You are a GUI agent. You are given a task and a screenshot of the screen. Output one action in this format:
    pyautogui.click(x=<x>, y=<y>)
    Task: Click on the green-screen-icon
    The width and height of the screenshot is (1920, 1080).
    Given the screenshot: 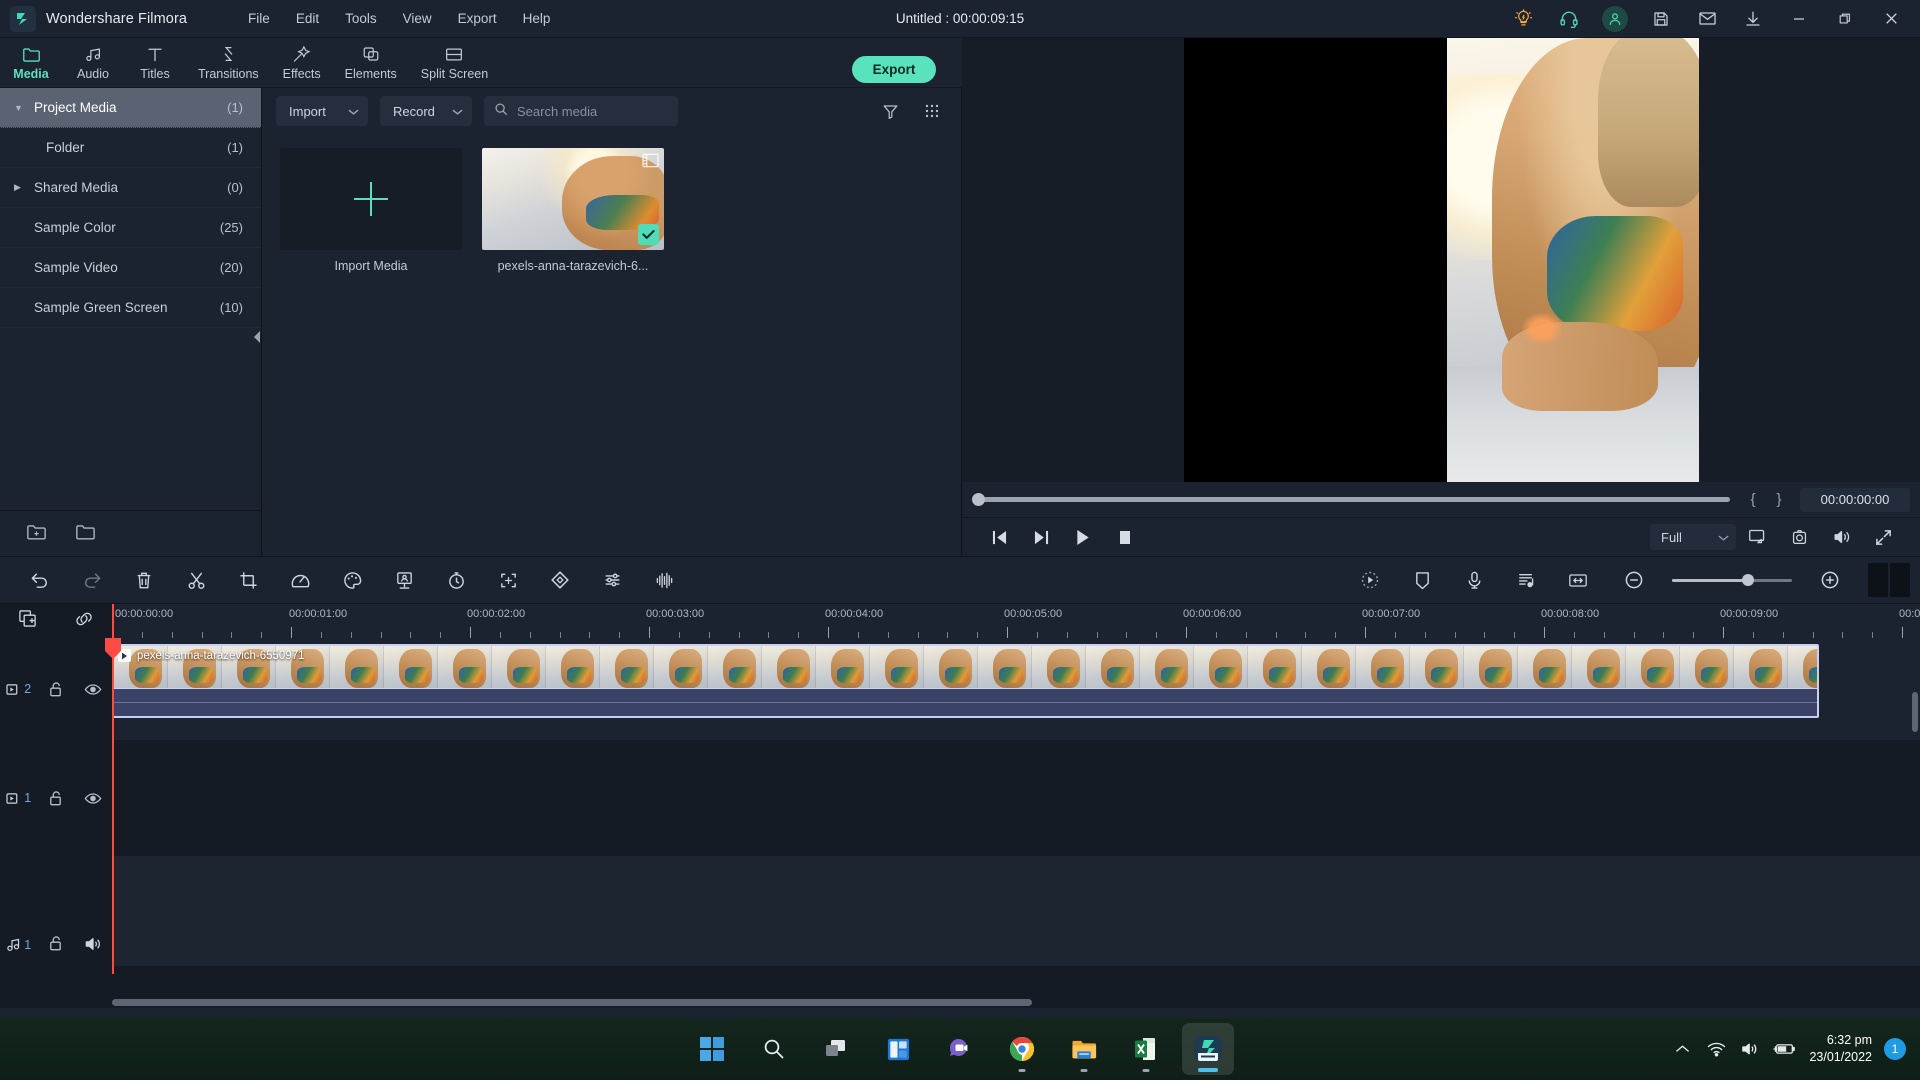 What is the action you would take?
    pyautogui.click(x=404, y=580)
    